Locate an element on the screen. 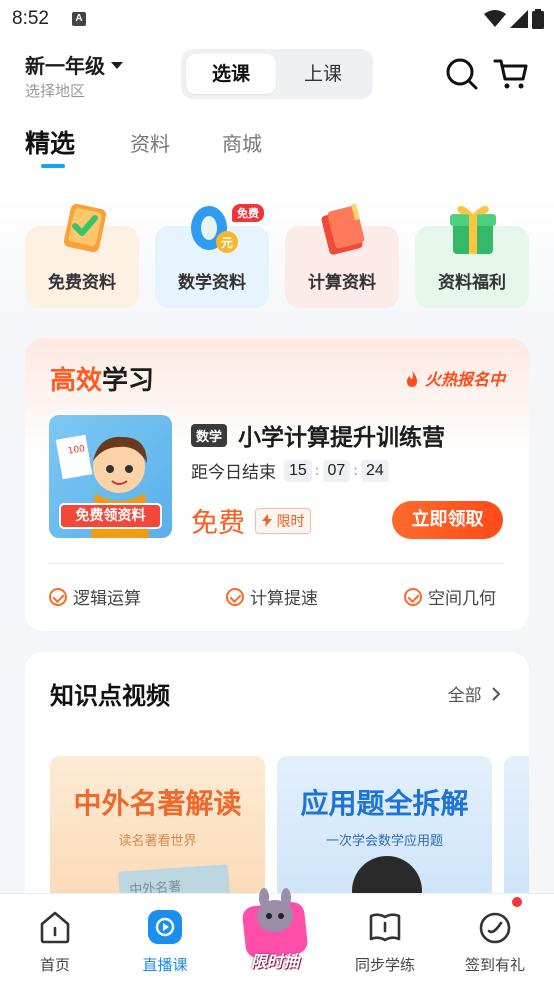 The image size is (554, 985). hot-label: 火热报名中 is located at coordinates (464, 379).